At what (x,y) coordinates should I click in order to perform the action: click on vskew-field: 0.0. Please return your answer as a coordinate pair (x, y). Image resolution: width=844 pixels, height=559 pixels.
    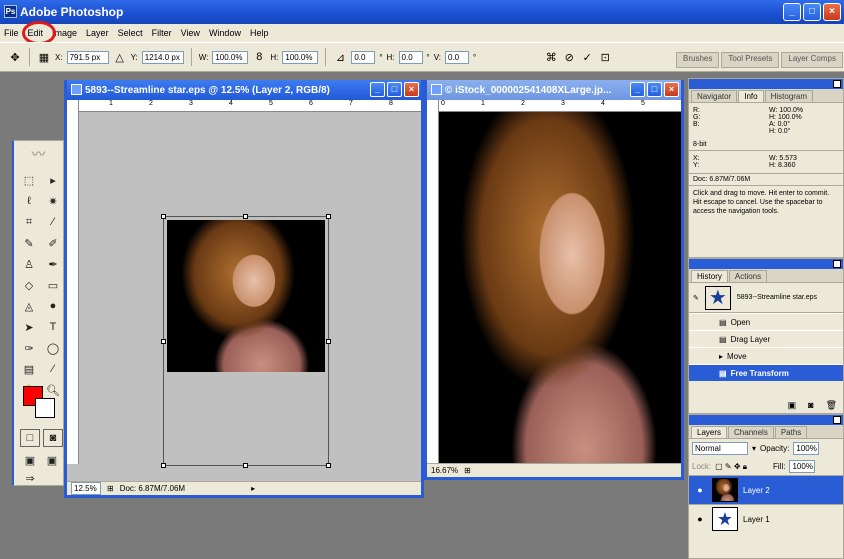
    Looking at the image, I should click on (457, 57).